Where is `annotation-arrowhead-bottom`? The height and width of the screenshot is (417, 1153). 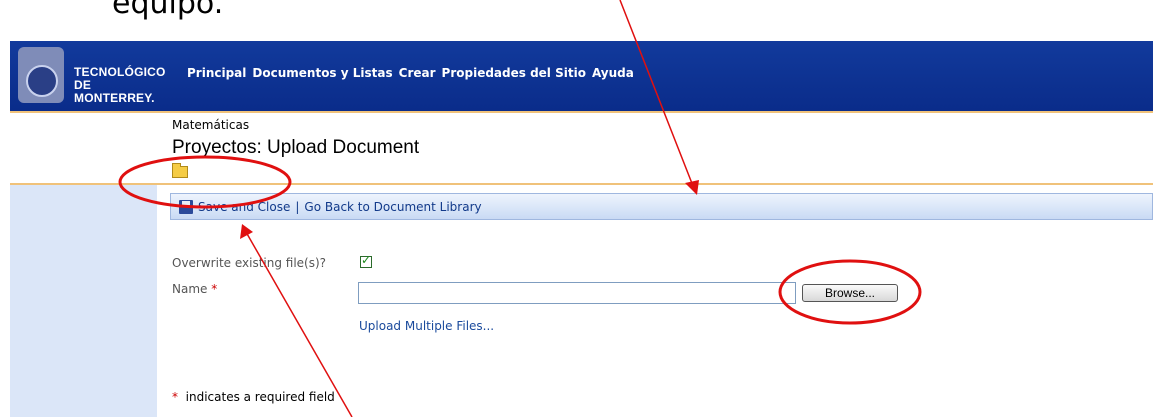 annotation-arrowhead-bottom is located at coordinates (246, 231).